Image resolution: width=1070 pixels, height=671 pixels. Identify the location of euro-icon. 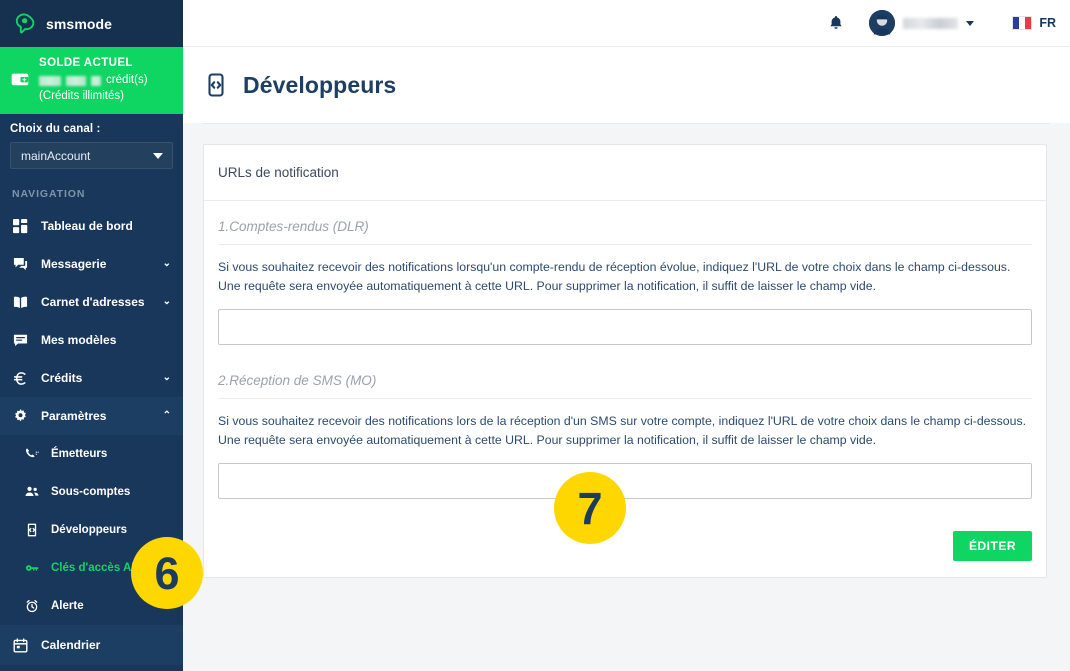
(20, 378).